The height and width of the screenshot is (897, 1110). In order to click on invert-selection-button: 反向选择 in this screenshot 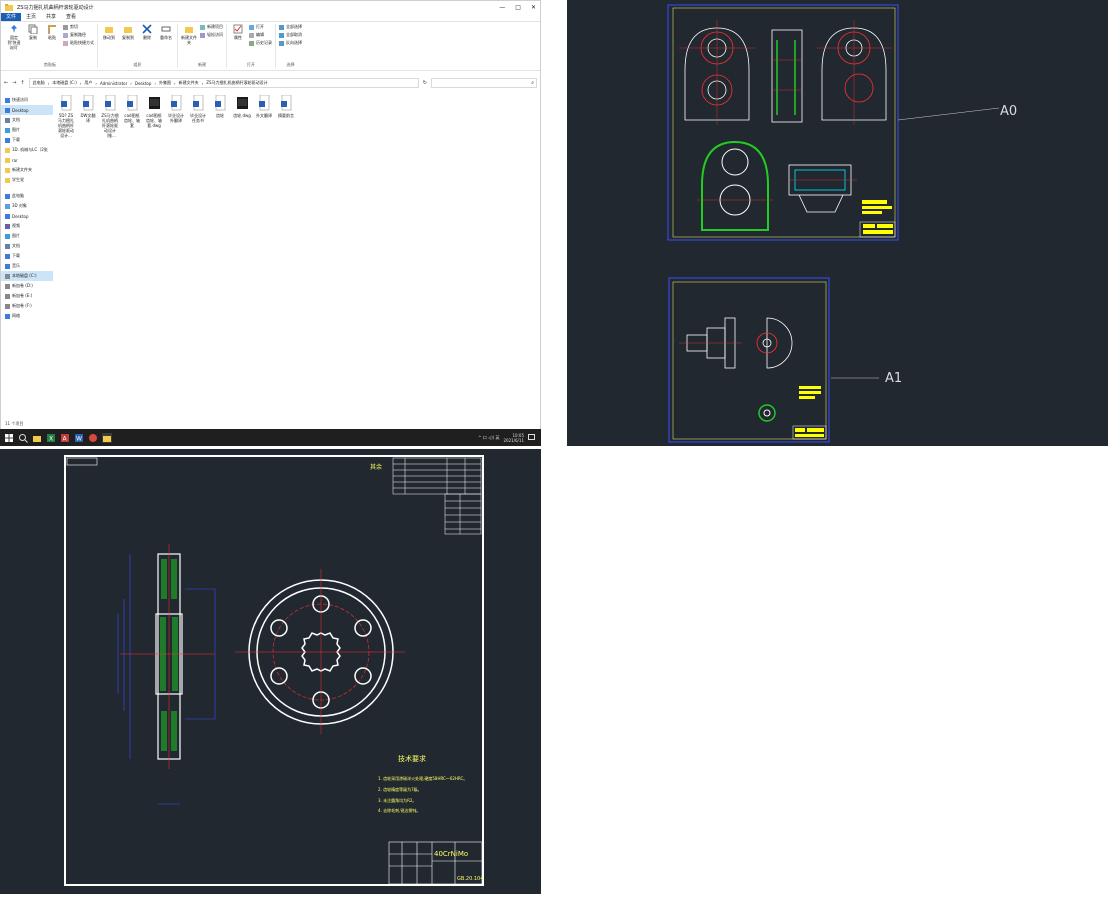, I will do `click(290, 43)`.